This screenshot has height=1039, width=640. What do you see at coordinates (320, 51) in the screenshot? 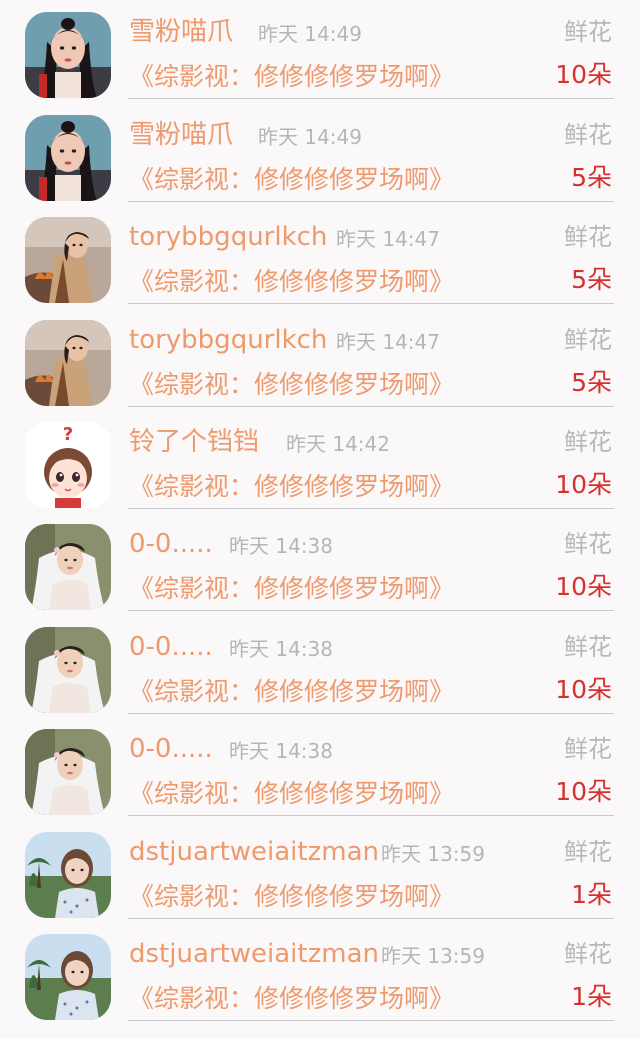
I see `gift-record-row: 雪粉喵爪 昨天 14:49 鲜花 《综影视：修修修修罗场啊》 10朵` at bounding box center [320, 51].